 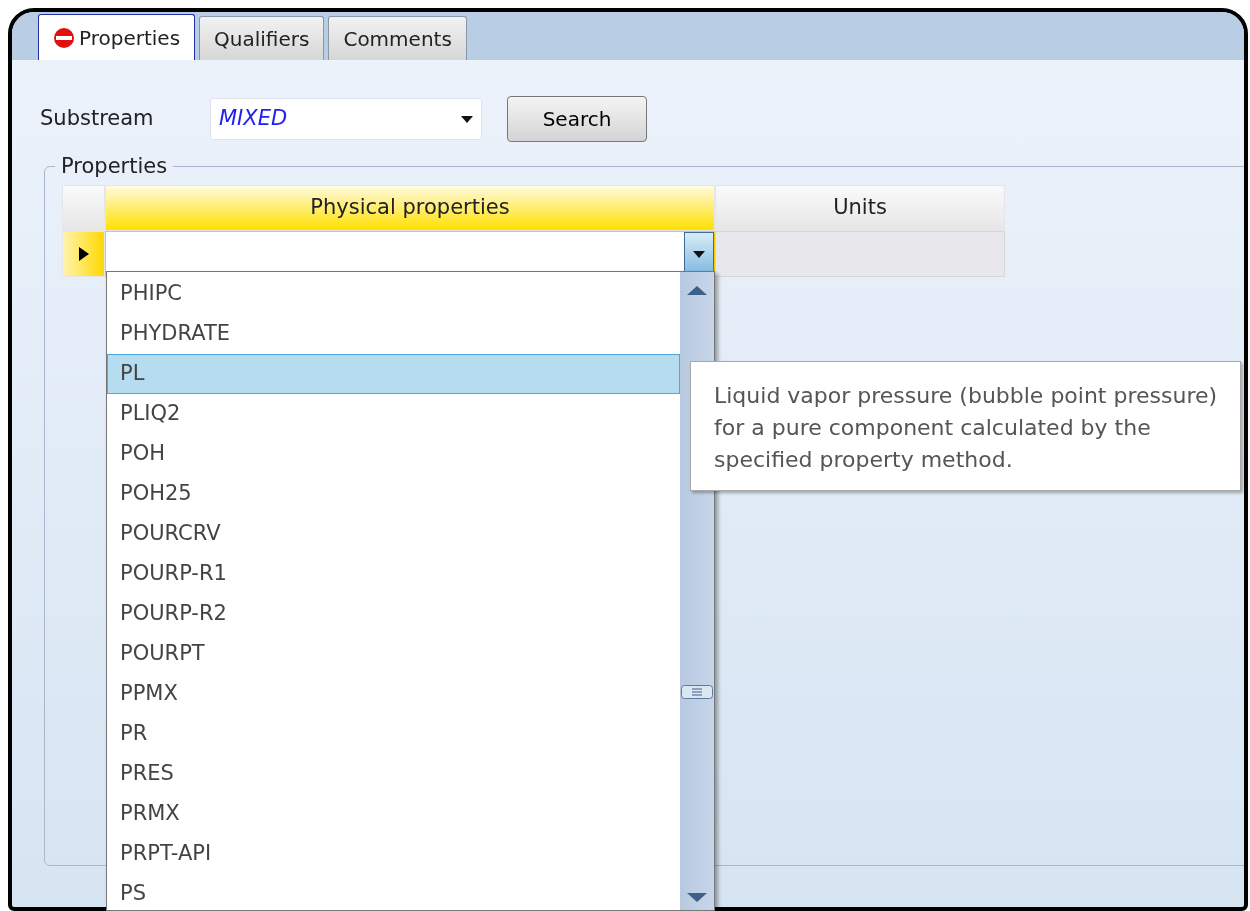 What do you see at coordinates (393, 334) in the screenshot?
I see `list-item: PHYDRATE` at bounding box center [393, 334].